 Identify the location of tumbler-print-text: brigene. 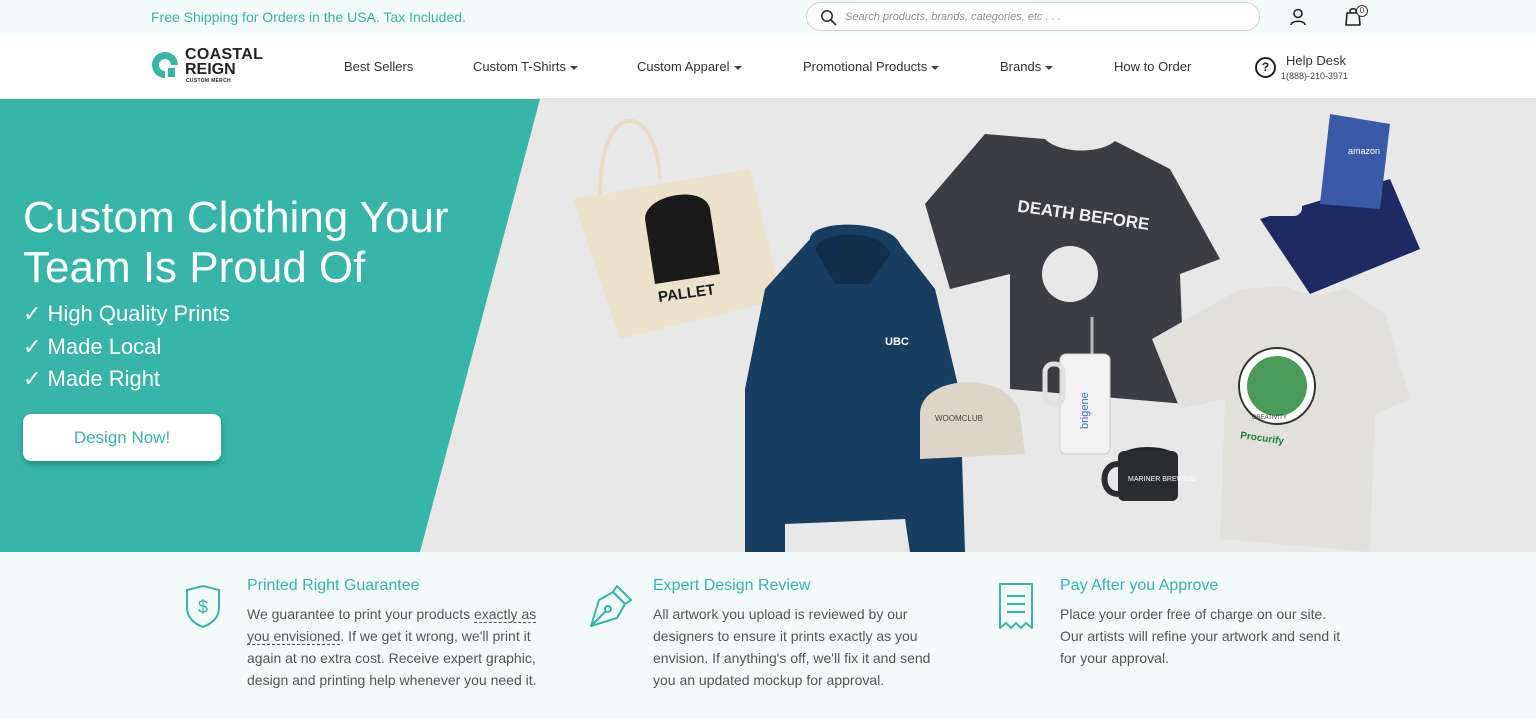
(1085, 410).